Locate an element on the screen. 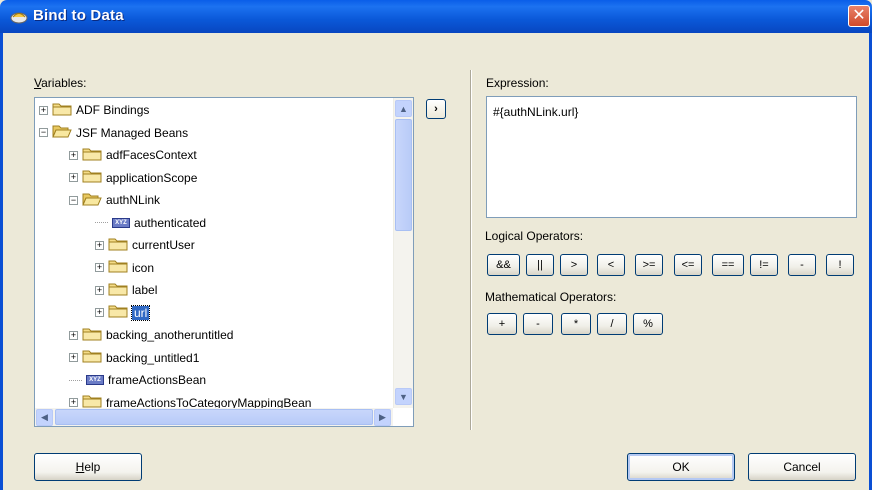 The height and width of the screenshot is (490, 872). help-button: Help is located at coordinates (88, 467).